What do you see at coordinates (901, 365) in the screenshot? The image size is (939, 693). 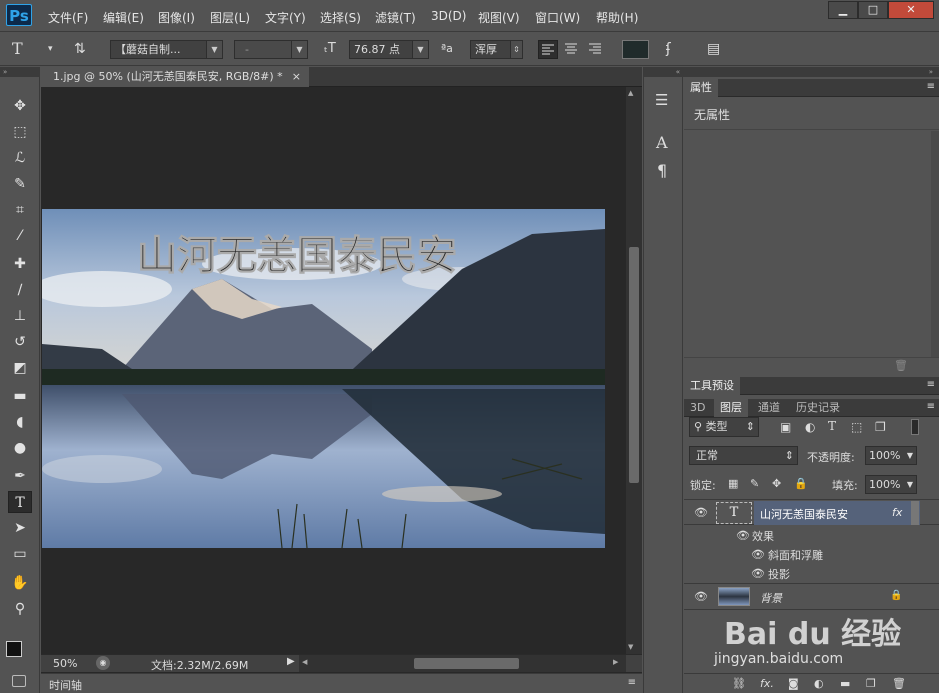 I see `trash-icon: 🗑` at bounding box center [901, 365].